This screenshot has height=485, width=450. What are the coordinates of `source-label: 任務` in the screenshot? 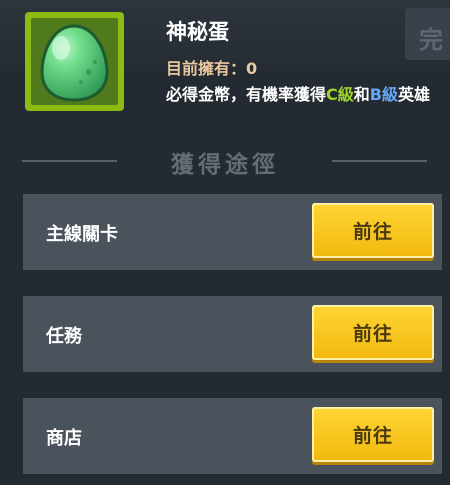 It's located at (64, 336).